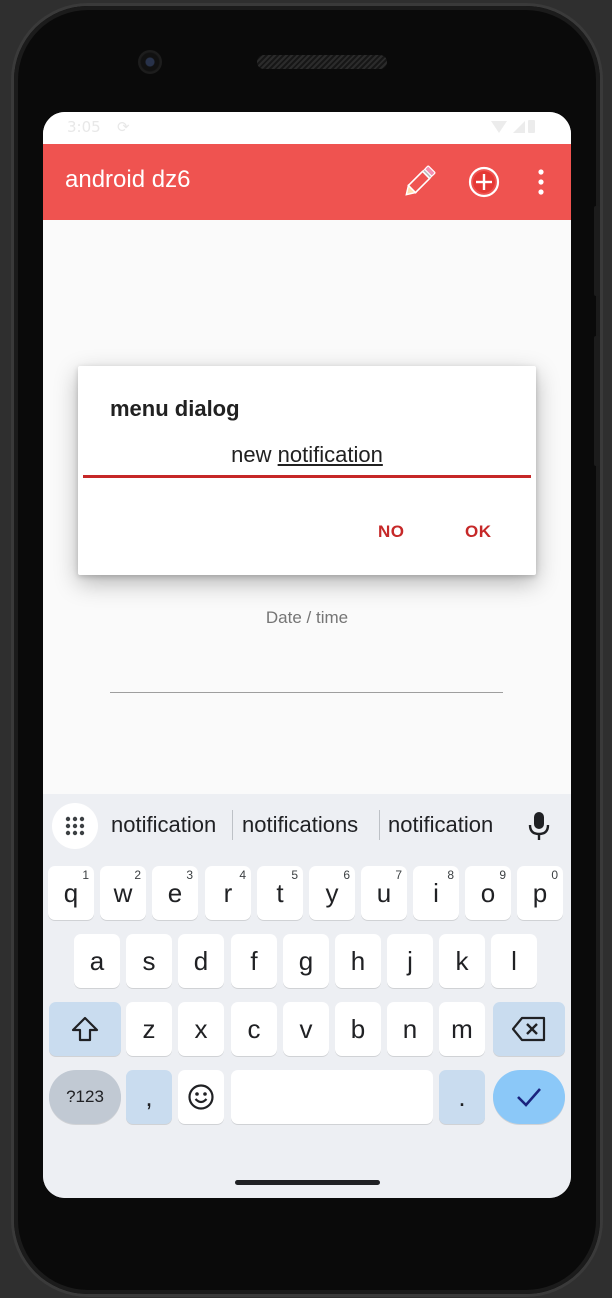  I want to click on date-time-field, so click(306, 692).